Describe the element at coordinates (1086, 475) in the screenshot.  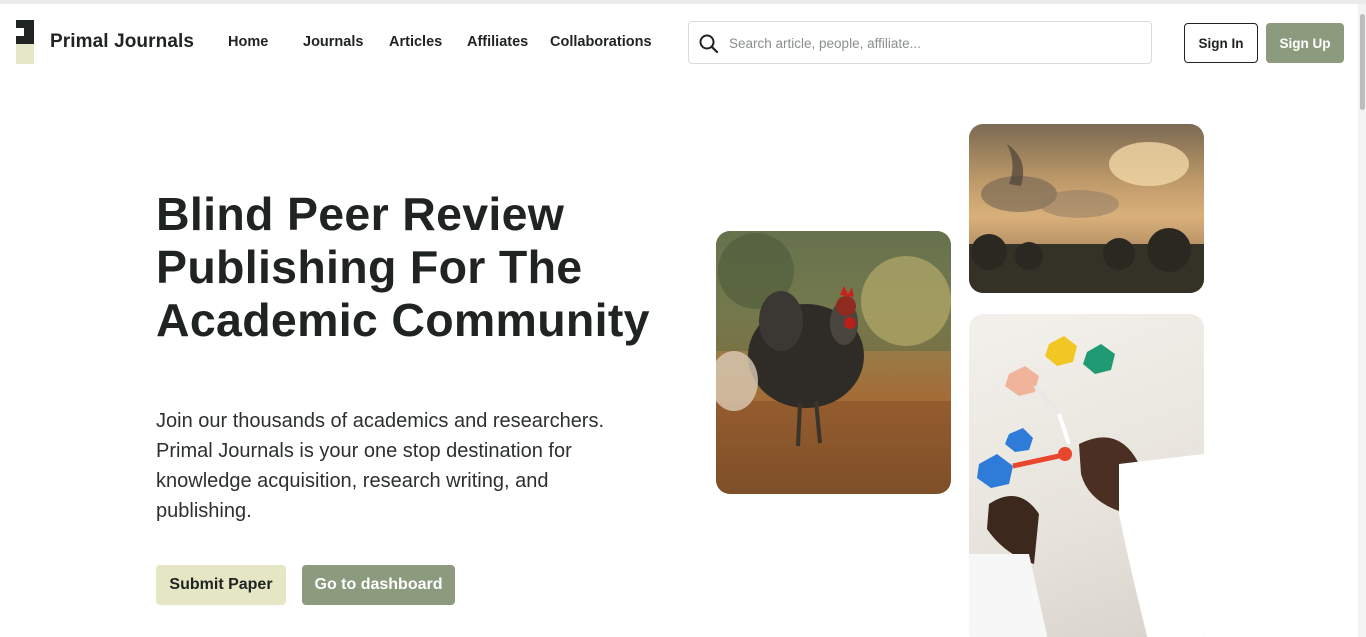
I see `molecule-model-image` at that location.